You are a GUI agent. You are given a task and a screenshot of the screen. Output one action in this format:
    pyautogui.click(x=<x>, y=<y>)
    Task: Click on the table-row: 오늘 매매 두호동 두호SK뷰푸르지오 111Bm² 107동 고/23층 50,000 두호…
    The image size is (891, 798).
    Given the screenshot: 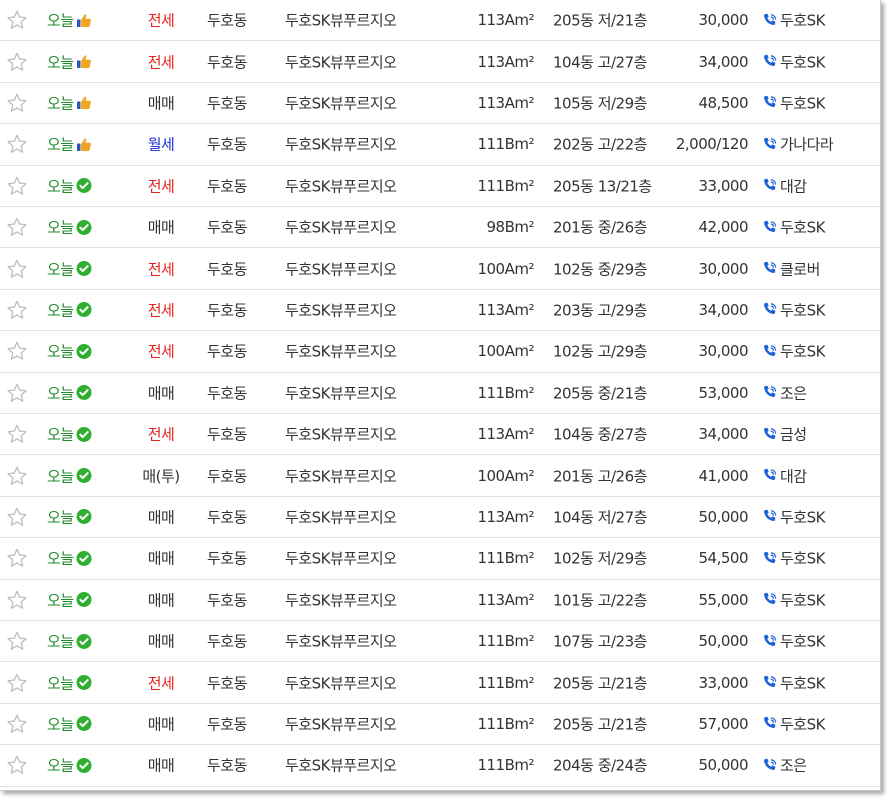 What is the action you would take?
    pyautogui.click(x=440, y=642)
    